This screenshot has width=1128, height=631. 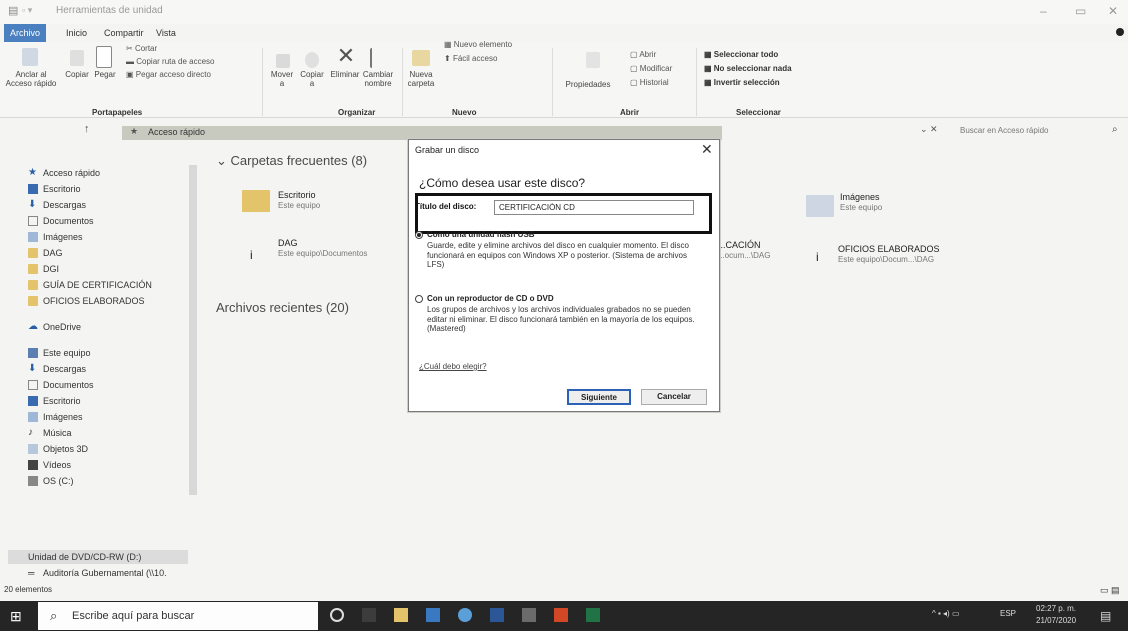 What do you see at coordinates (124, 33) in the screenshot?
I see `tab-compartir: Compartir` at bounding box center [124, 33].